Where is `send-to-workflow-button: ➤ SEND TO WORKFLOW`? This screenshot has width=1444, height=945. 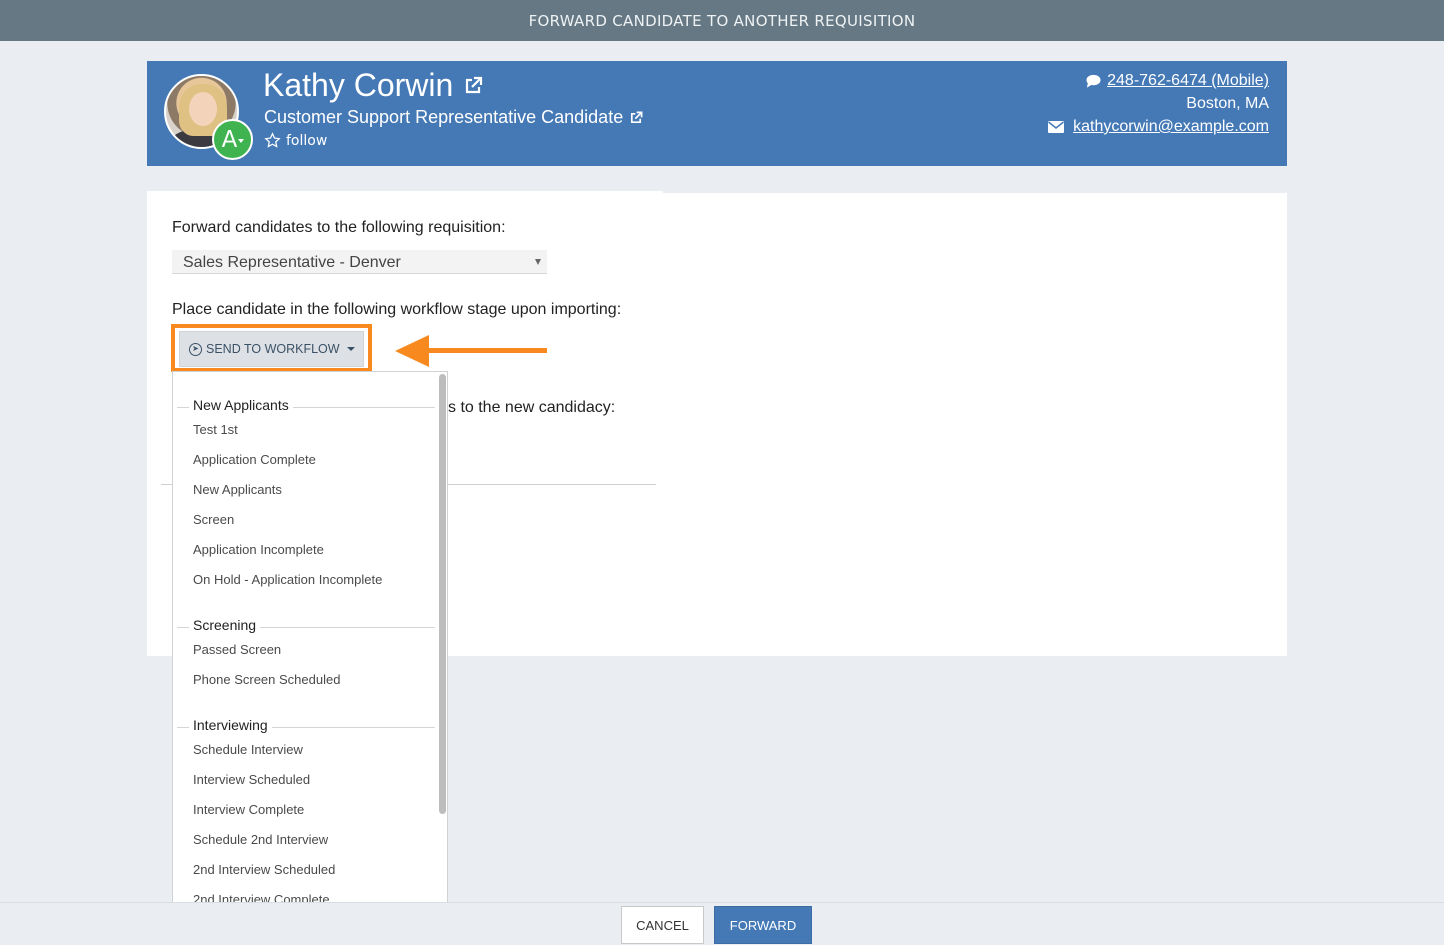 send-to-workflow-button: ➤ SEND TO WORKFLOW is located at coordinates (271, 349).